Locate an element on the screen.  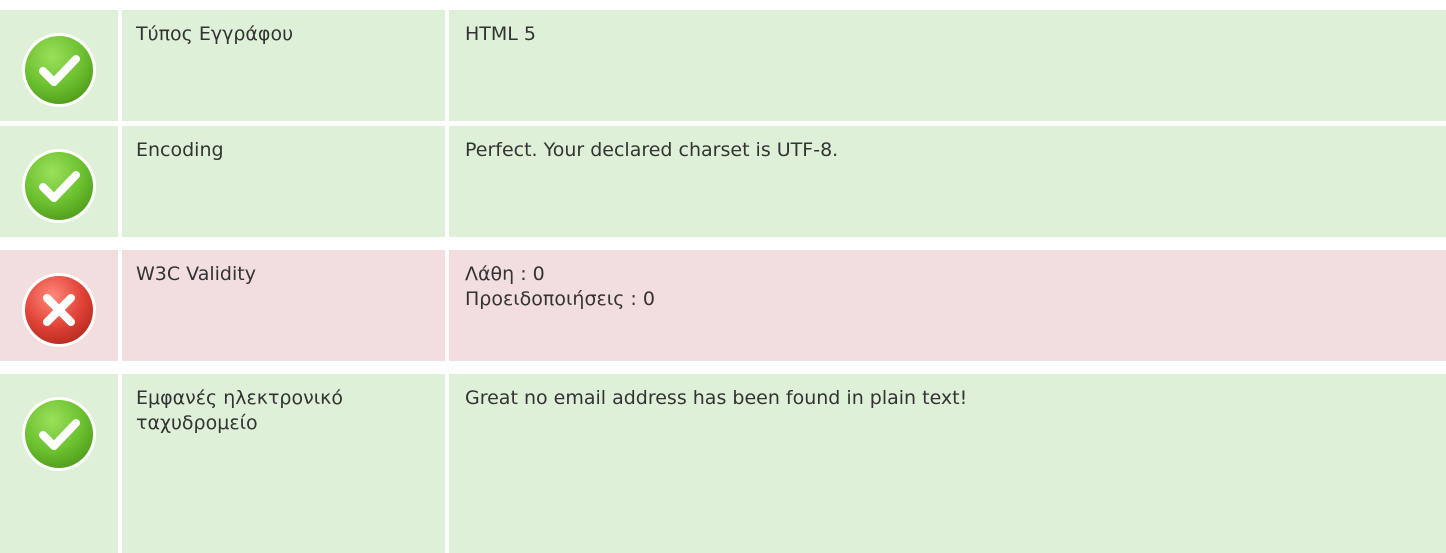
warnings-count: Προειδοποιήσεις : 0 is located at coordinates (560, 299).